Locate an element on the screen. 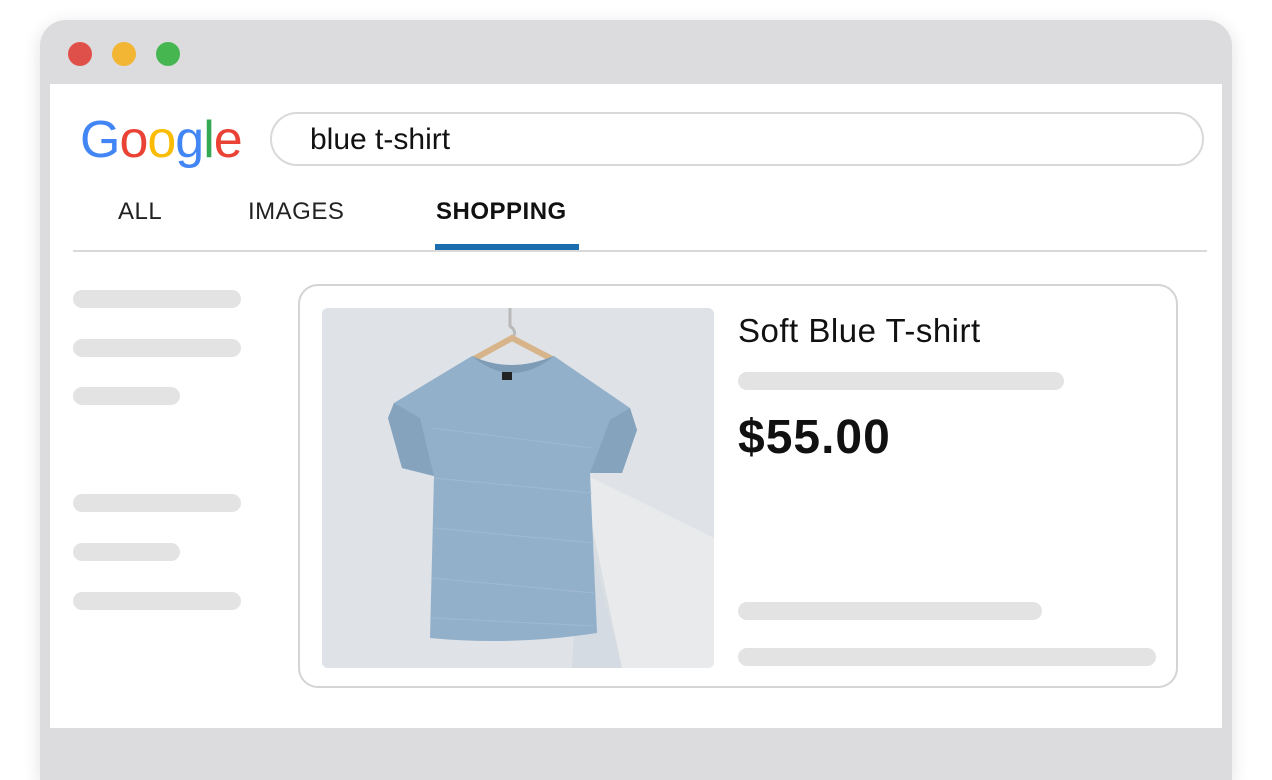 Image resolution: width=1272 pixels, height=780 pixels. close-window-button is located at coordinates (80, 54).